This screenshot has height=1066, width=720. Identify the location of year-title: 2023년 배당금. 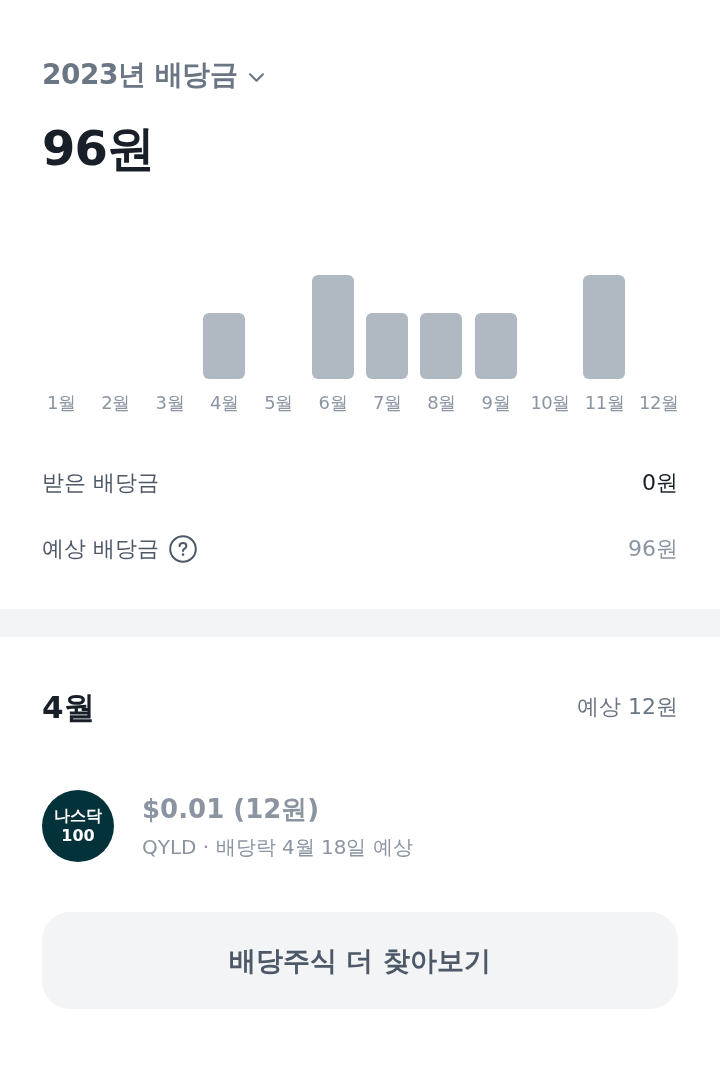
(140, 75).